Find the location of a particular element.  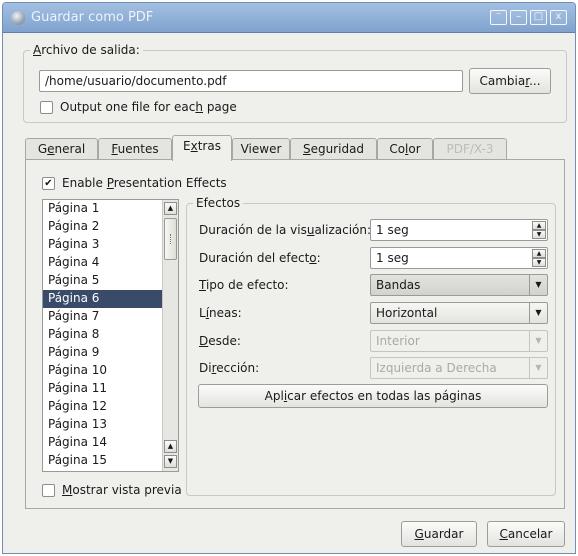

lines-value: Horizontal is located at coordinates (407, 313).